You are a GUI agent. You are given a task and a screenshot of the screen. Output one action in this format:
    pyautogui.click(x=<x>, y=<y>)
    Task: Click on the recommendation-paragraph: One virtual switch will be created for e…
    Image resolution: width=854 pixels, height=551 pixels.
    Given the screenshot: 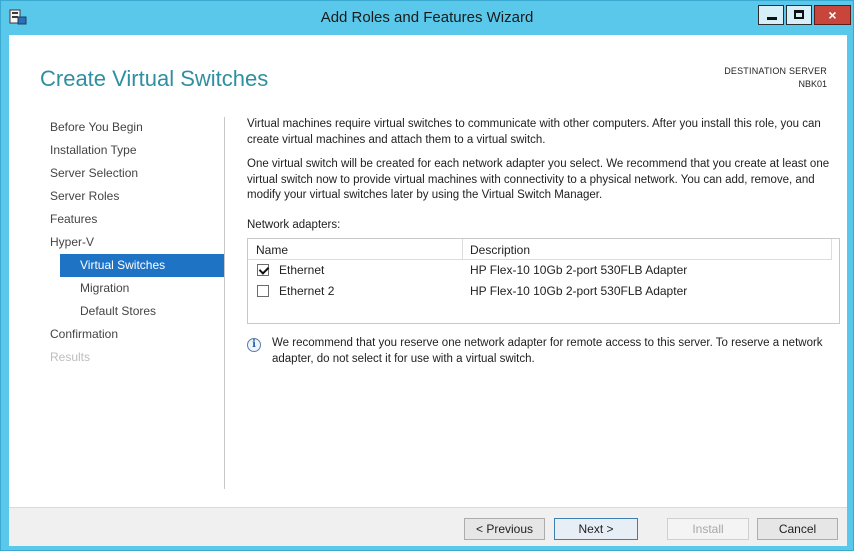 What is the action you would take?
    pyautogui.click(x=538, y=179)
    